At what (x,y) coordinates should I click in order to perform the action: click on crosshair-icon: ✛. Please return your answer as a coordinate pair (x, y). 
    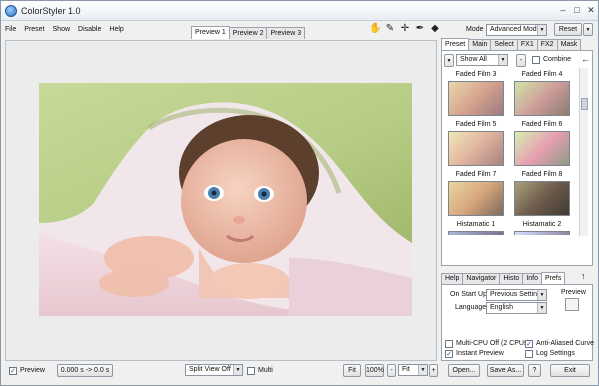
    Looking at the image, I should click on (405, 29).